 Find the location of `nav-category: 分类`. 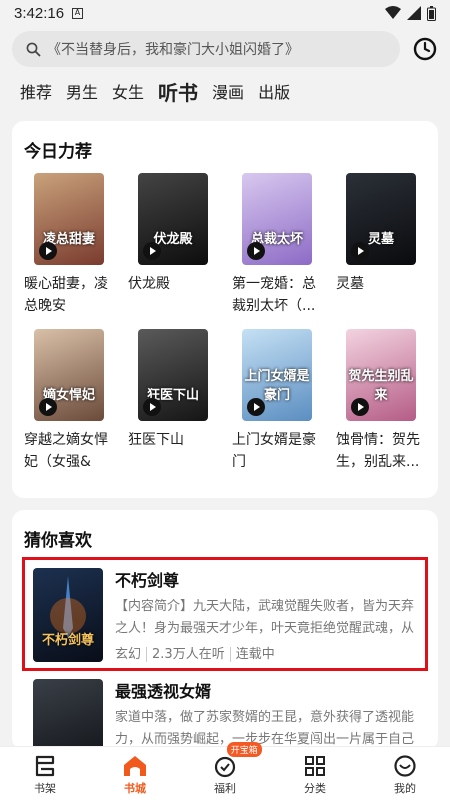

nav-category: 分类 is located at coordinates (315, 773).